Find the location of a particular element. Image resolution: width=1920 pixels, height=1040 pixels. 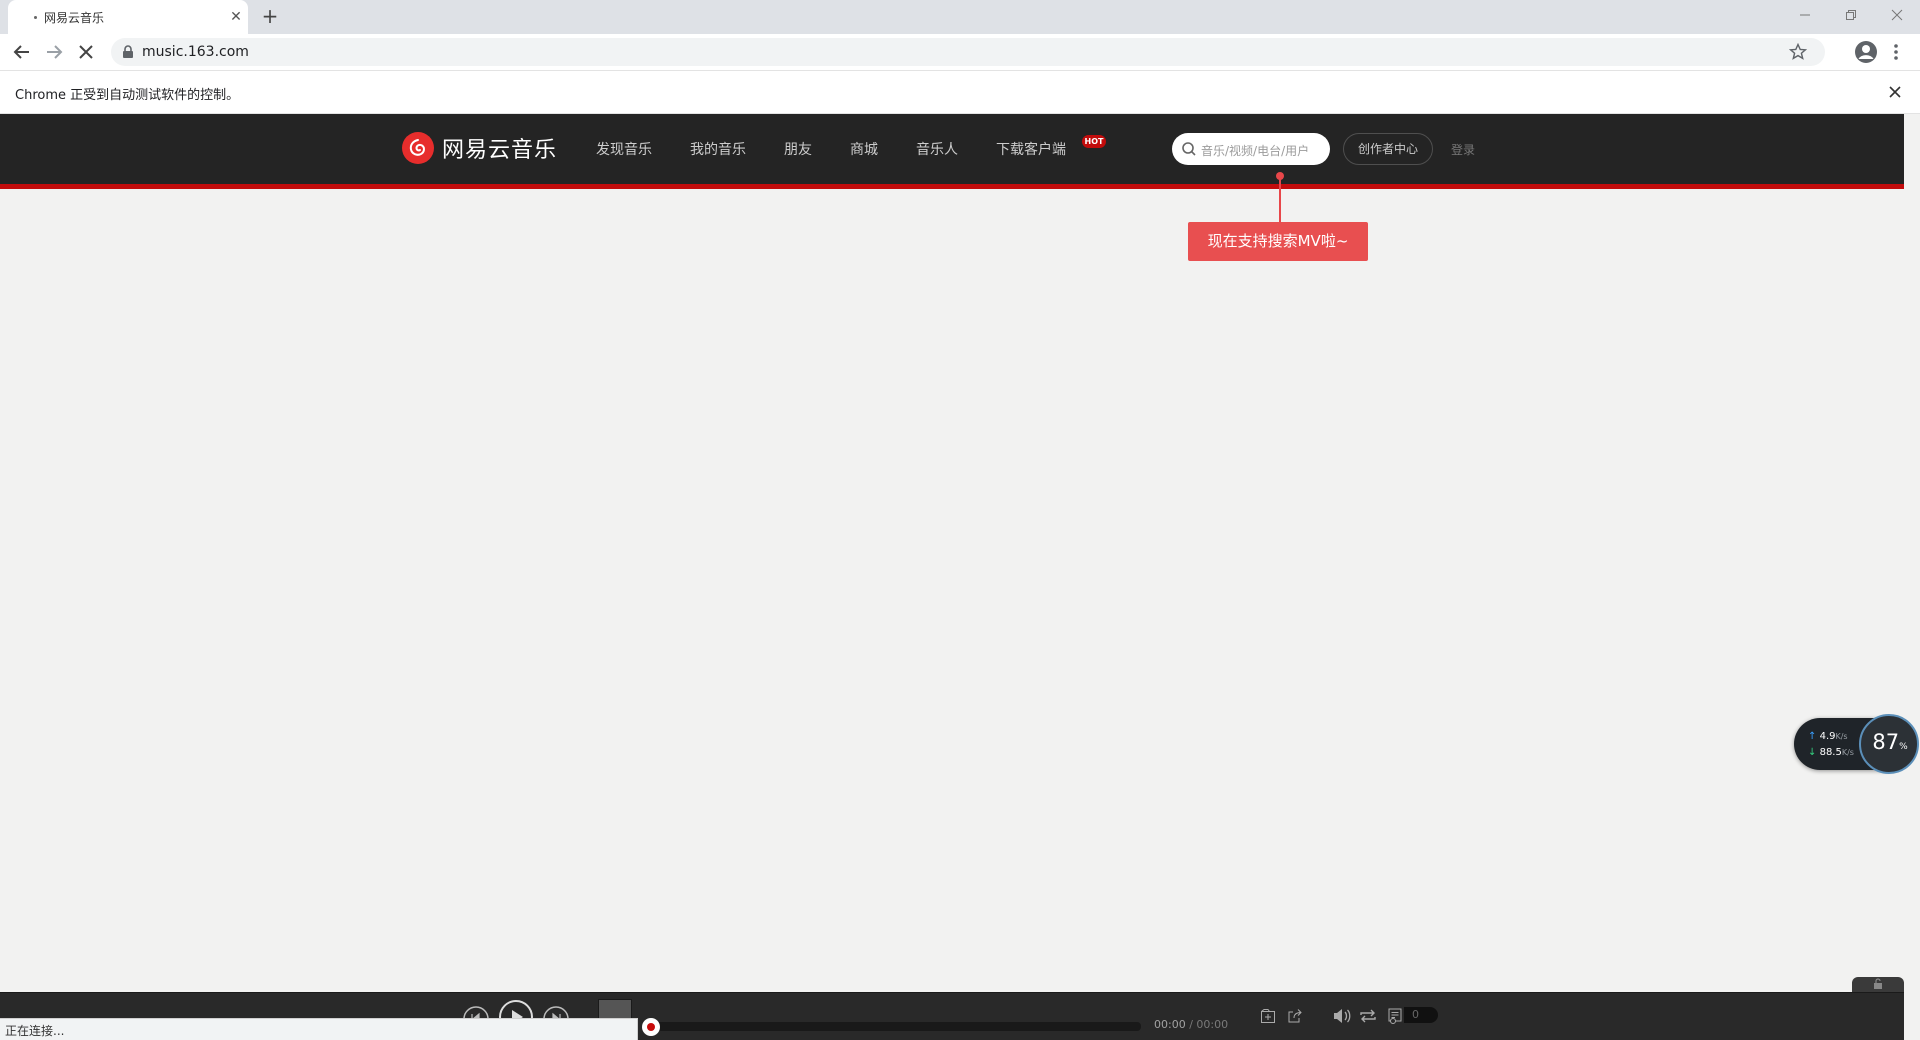

playlist-count: 0 is located at coordinates (1421, 1015).